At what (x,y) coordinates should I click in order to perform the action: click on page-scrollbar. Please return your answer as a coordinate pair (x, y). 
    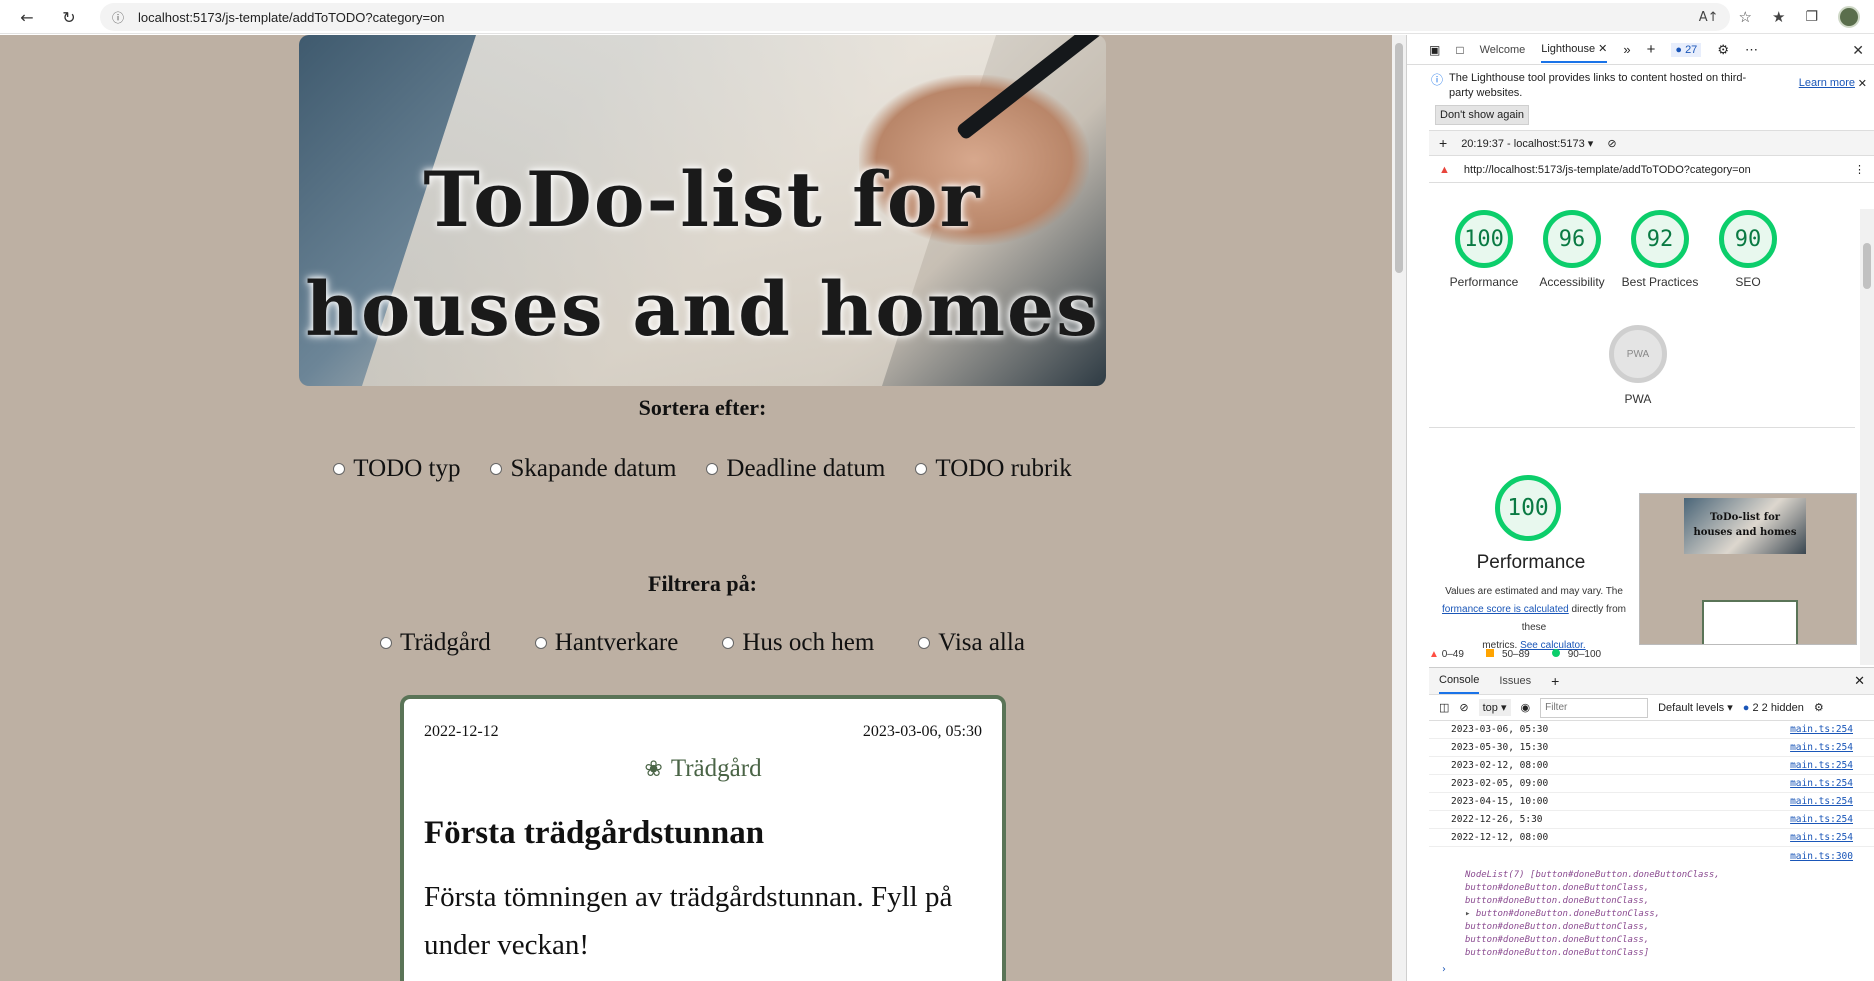
    Looking at the image, I should click on (1399, 508).